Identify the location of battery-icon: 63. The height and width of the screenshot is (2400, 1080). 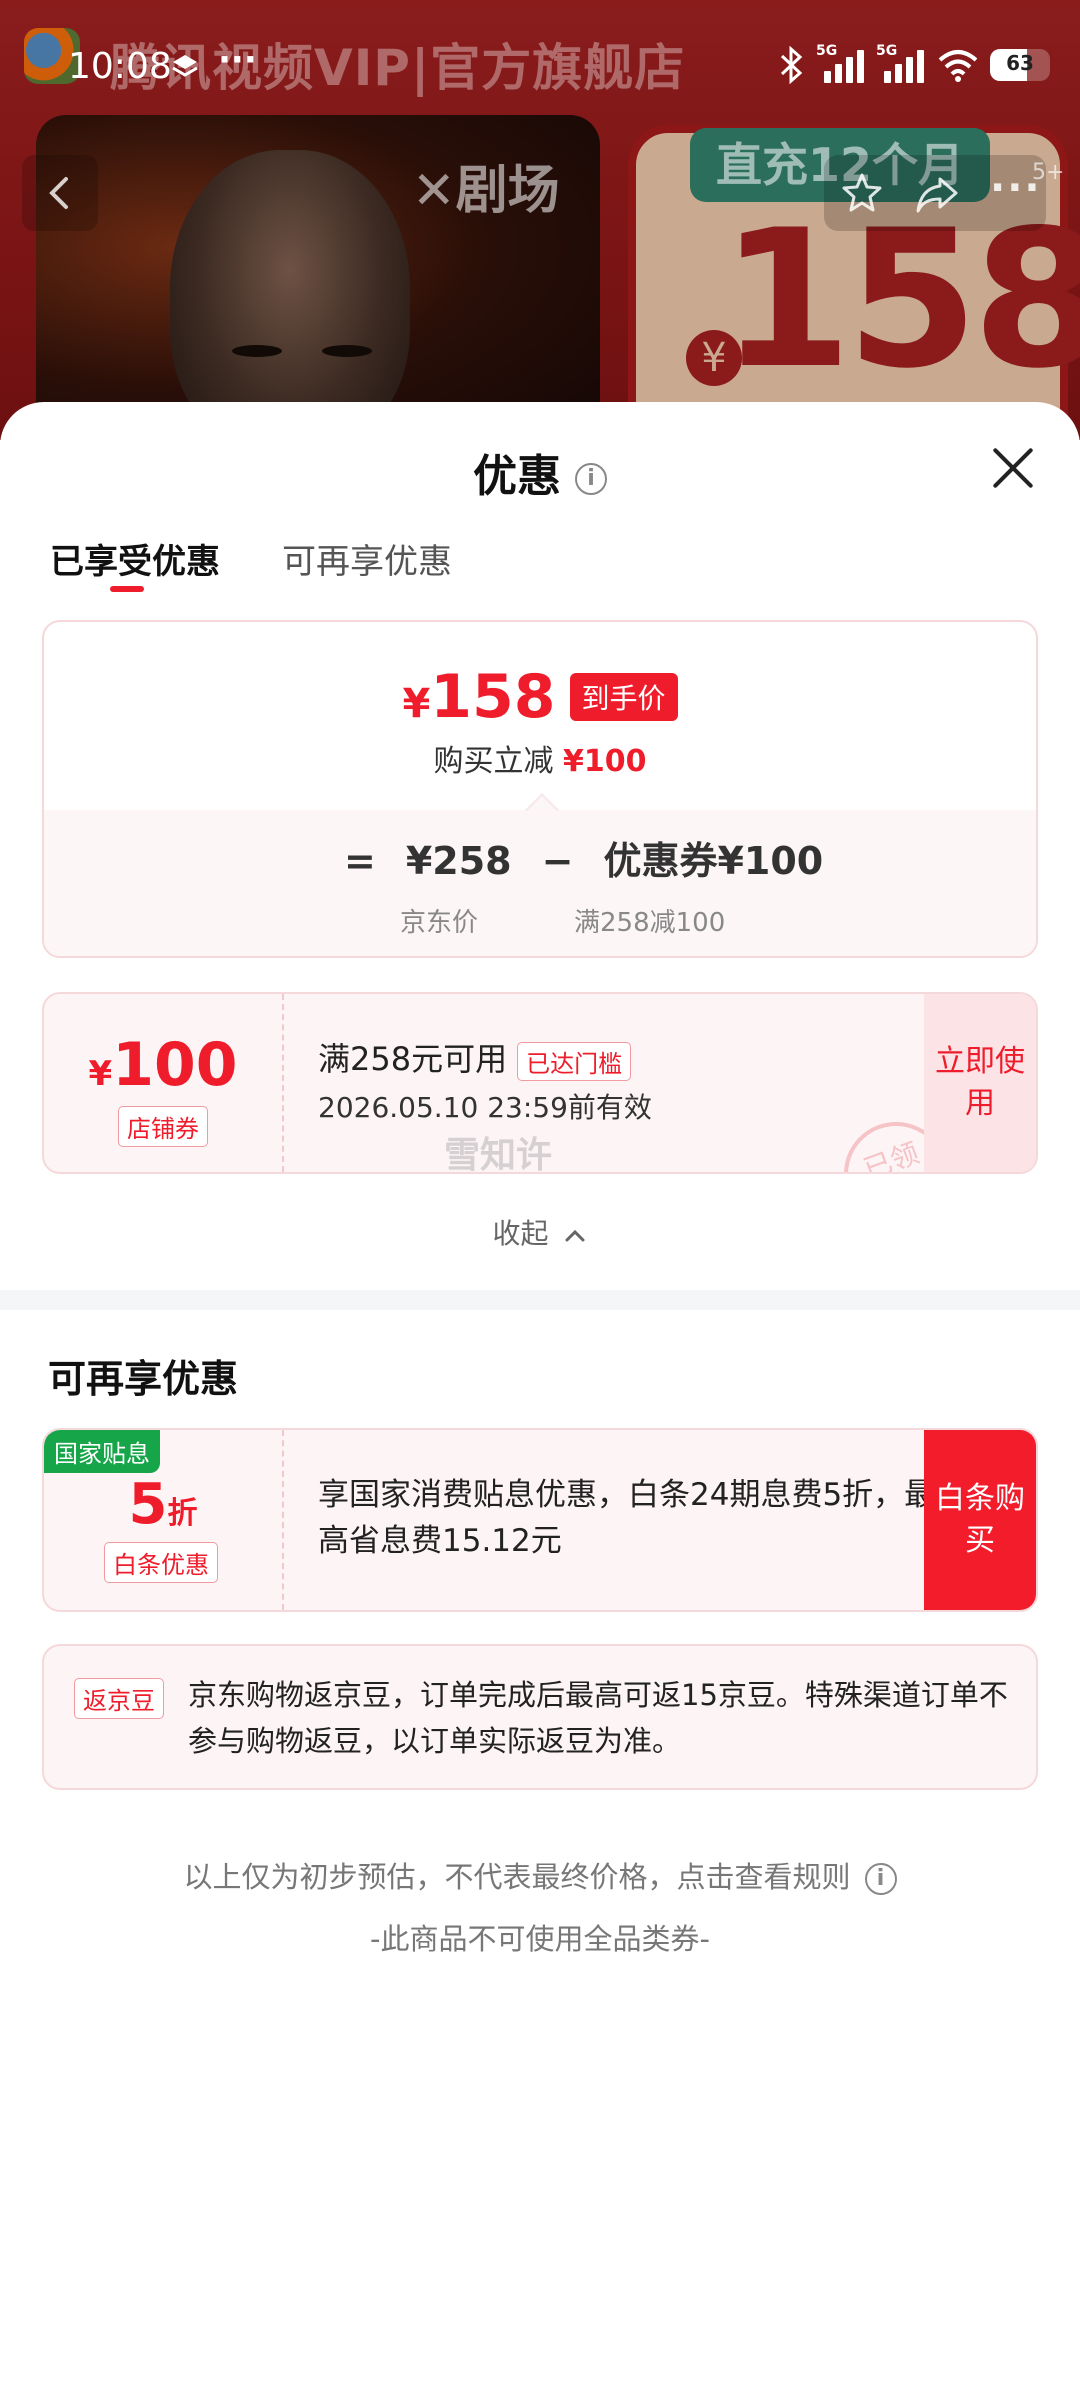
(1020, 65).